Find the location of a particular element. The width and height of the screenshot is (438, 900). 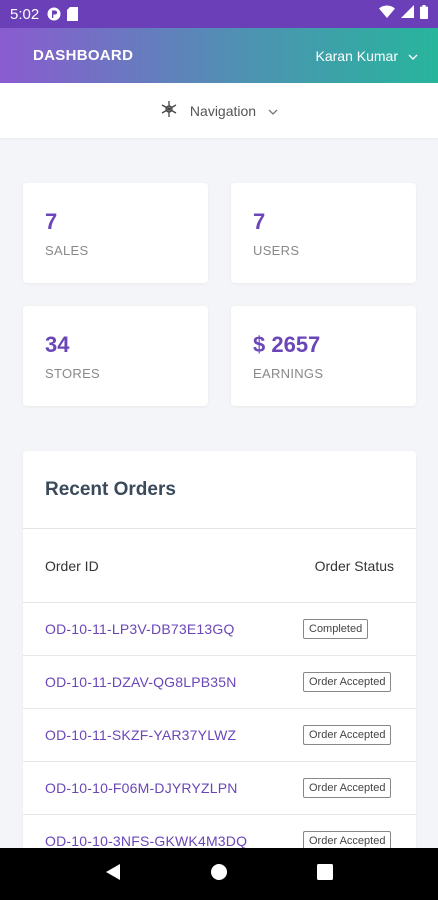

stat-label: STORES is located at coordinates (73, 373).